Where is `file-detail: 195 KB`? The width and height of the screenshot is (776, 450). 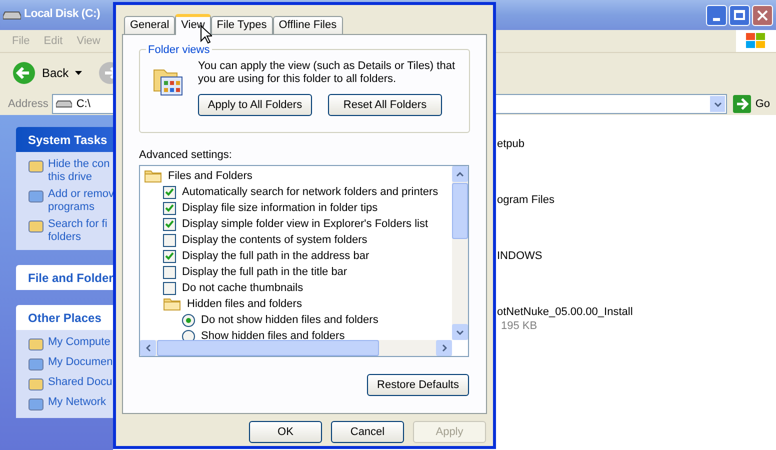
file-detail: 195 KB is located at coordinates (519, 326).